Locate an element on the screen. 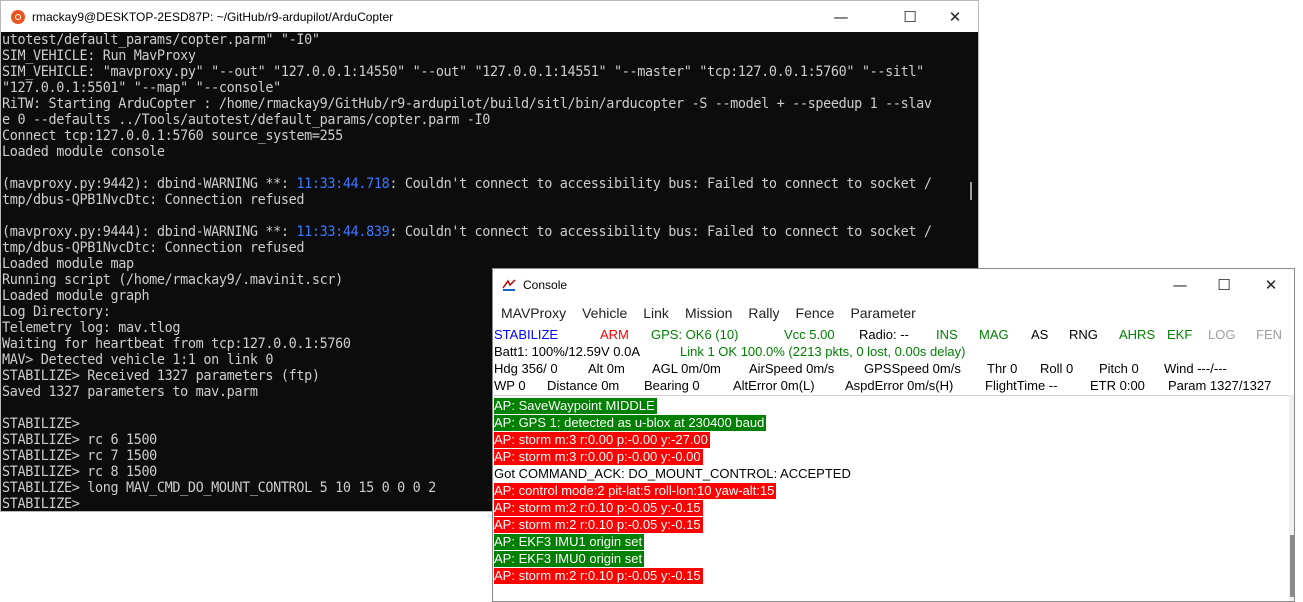 This screenshot has width=1303, height=602. terminal-line: STABILIZE> rc 8 1500 is located at coordinates (79, 472).